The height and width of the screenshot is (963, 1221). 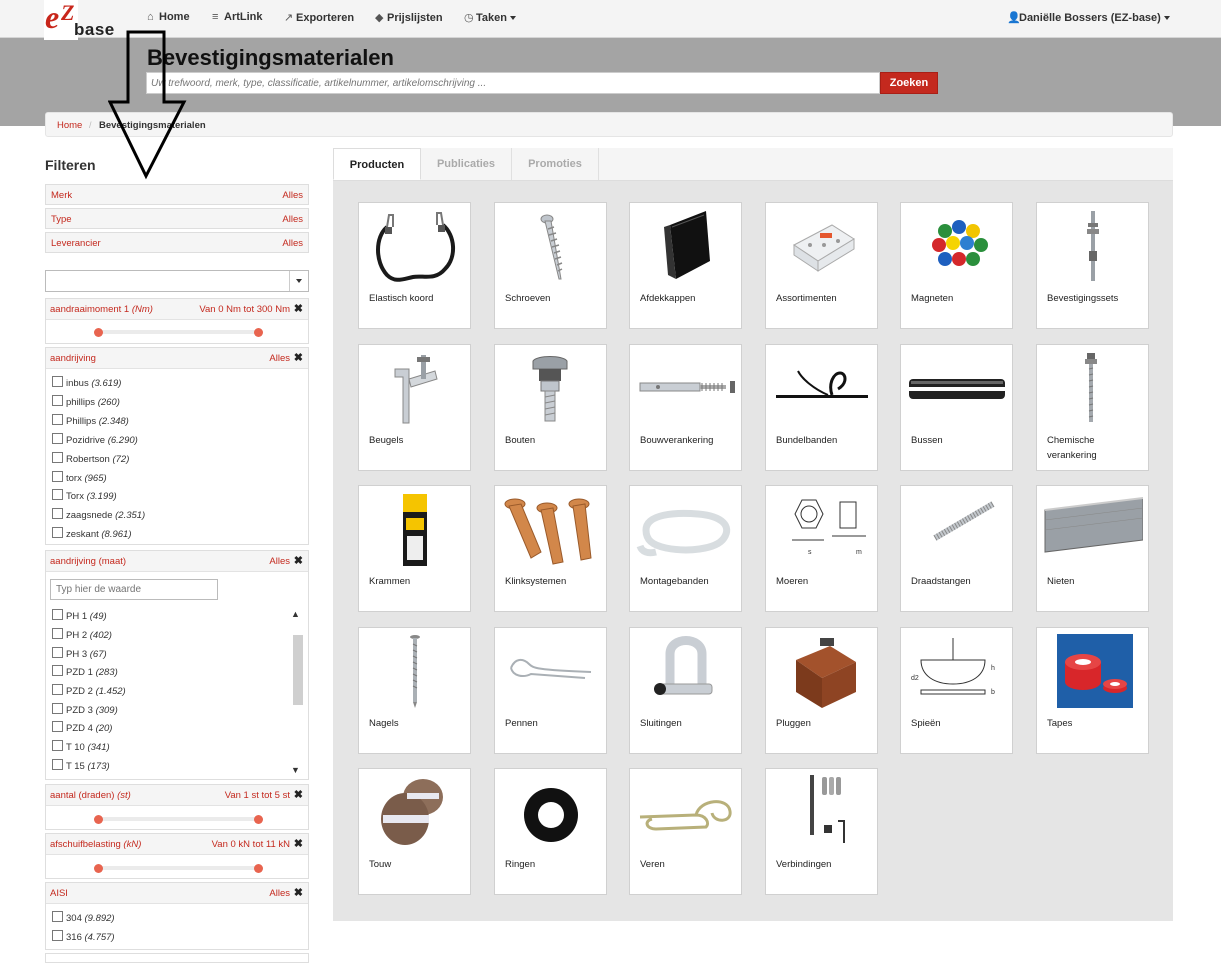 I want to click on product-card-schroeven: Schroeven, so click(x=550, y=265).